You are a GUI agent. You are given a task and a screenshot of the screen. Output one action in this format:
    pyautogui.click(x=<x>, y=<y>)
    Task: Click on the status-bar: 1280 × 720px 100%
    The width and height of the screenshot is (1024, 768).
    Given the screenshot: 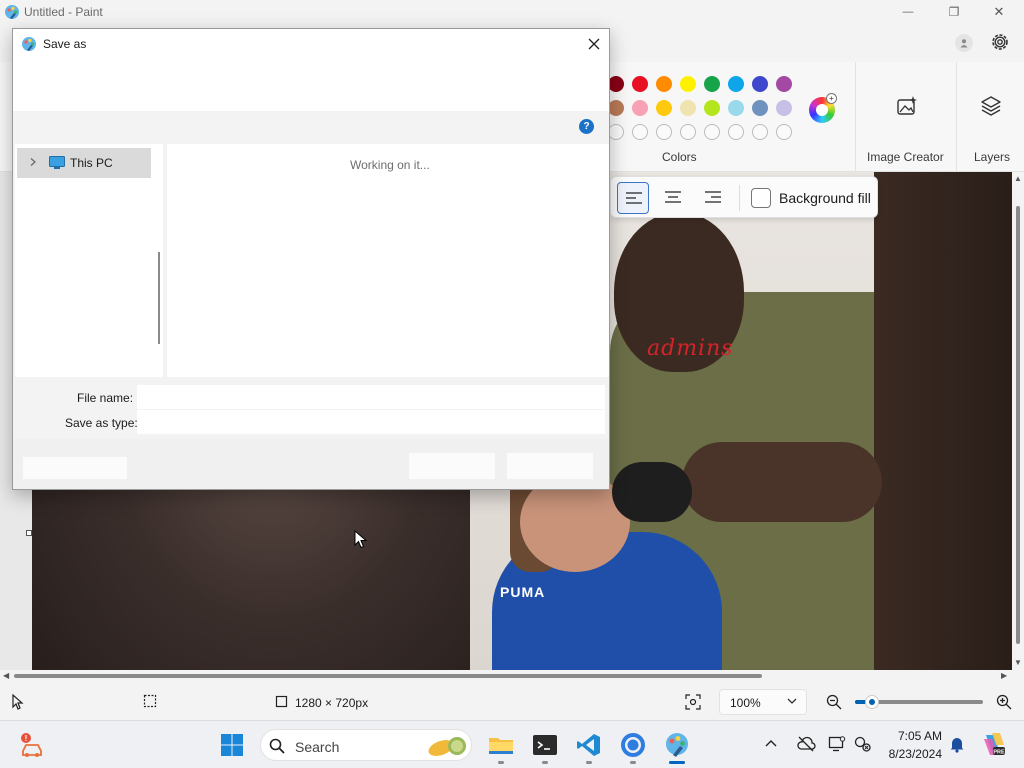 What is the action you would take?
    pyautogui.click(x=512, y=702)
    